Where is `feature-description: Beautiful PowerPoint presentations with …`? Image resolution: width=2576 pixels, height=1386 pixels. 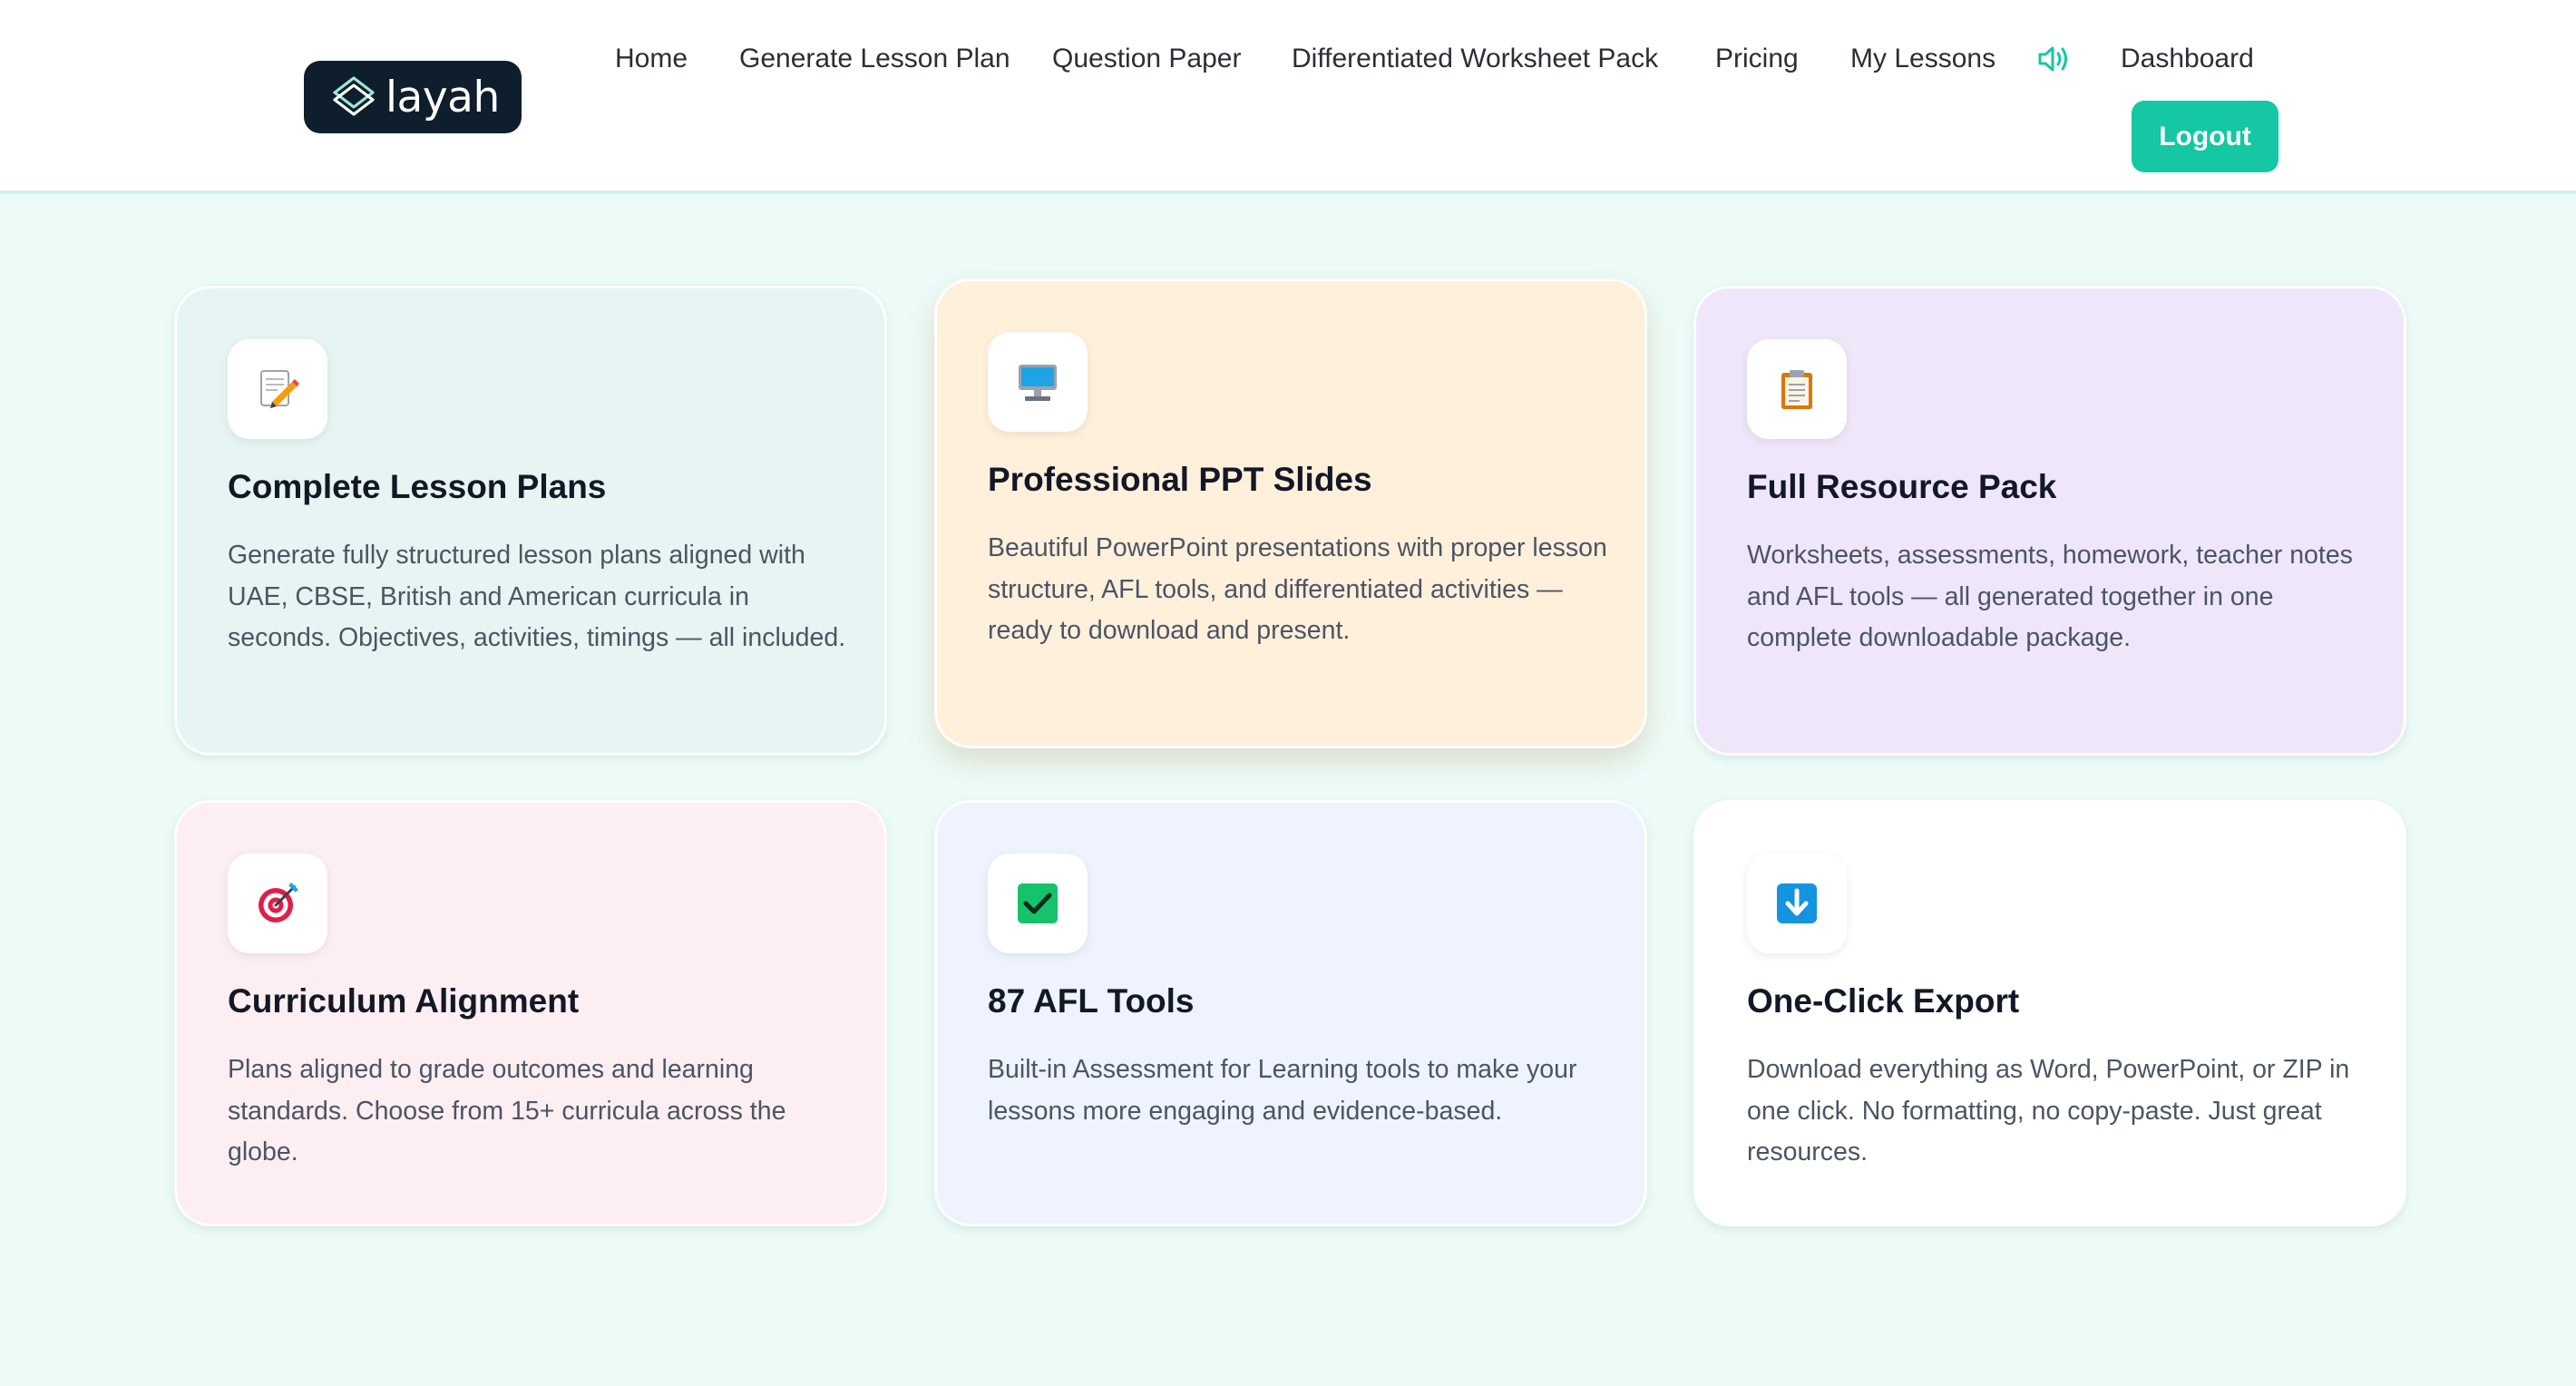
feature-description: Beautiful PowerPoint presentations with … is located at coordinates (1297, 589).